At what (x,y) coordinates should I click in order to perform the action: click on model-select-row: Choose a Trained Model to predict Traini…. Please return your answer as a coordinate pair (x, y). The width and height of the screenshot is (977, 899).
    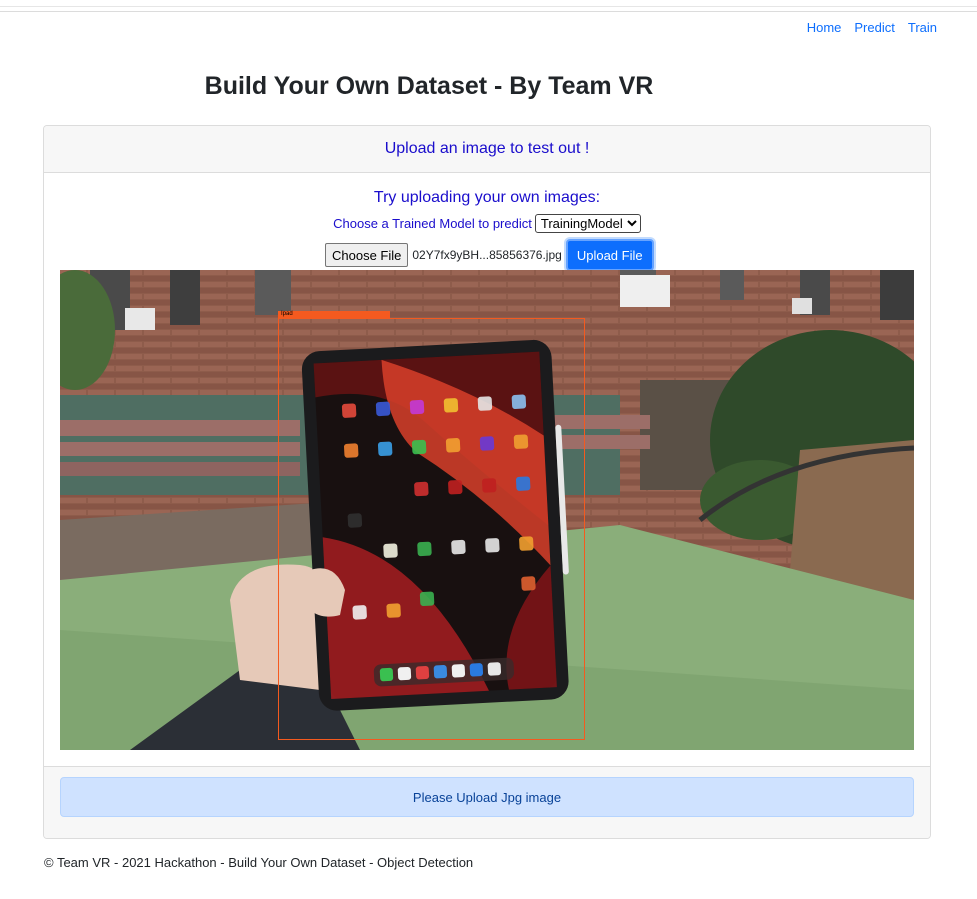
    Looking at the image, I should click on (487, 223).